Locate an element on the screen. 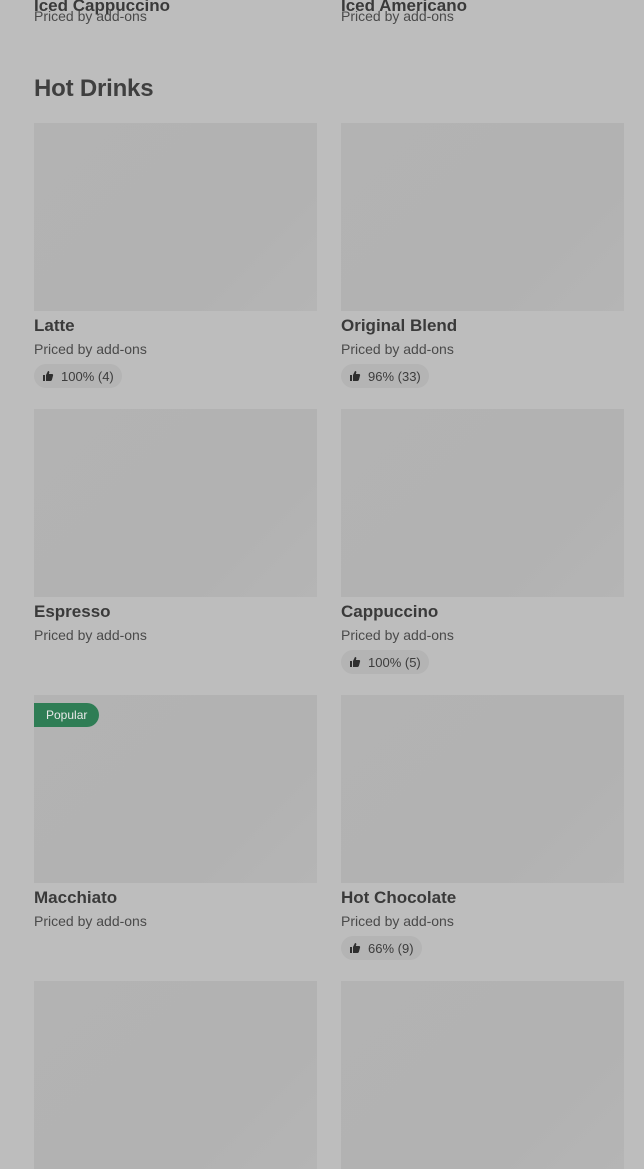  item-name: Hot Chocolate is located at coordinates (399, 897).